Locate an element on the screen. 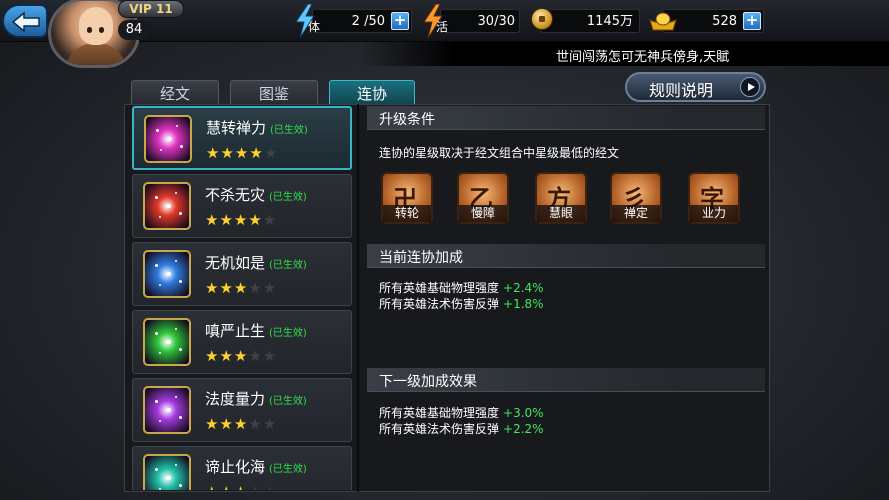 This screenshot has width=889, height=500. energy-label: 活 is located at coordinates (442, 27).